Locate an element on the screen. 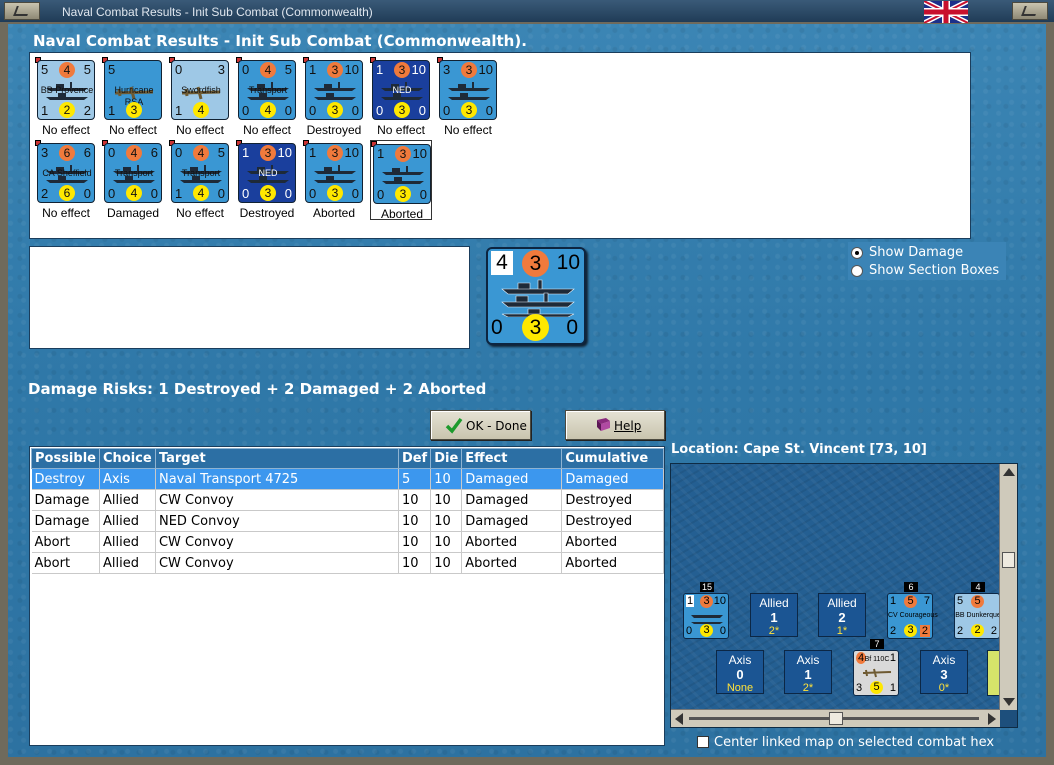 Image resolution: width=1054 pixels, height=765 pixels. table-cell-choice: Allied is located at coordinates (127, 563).